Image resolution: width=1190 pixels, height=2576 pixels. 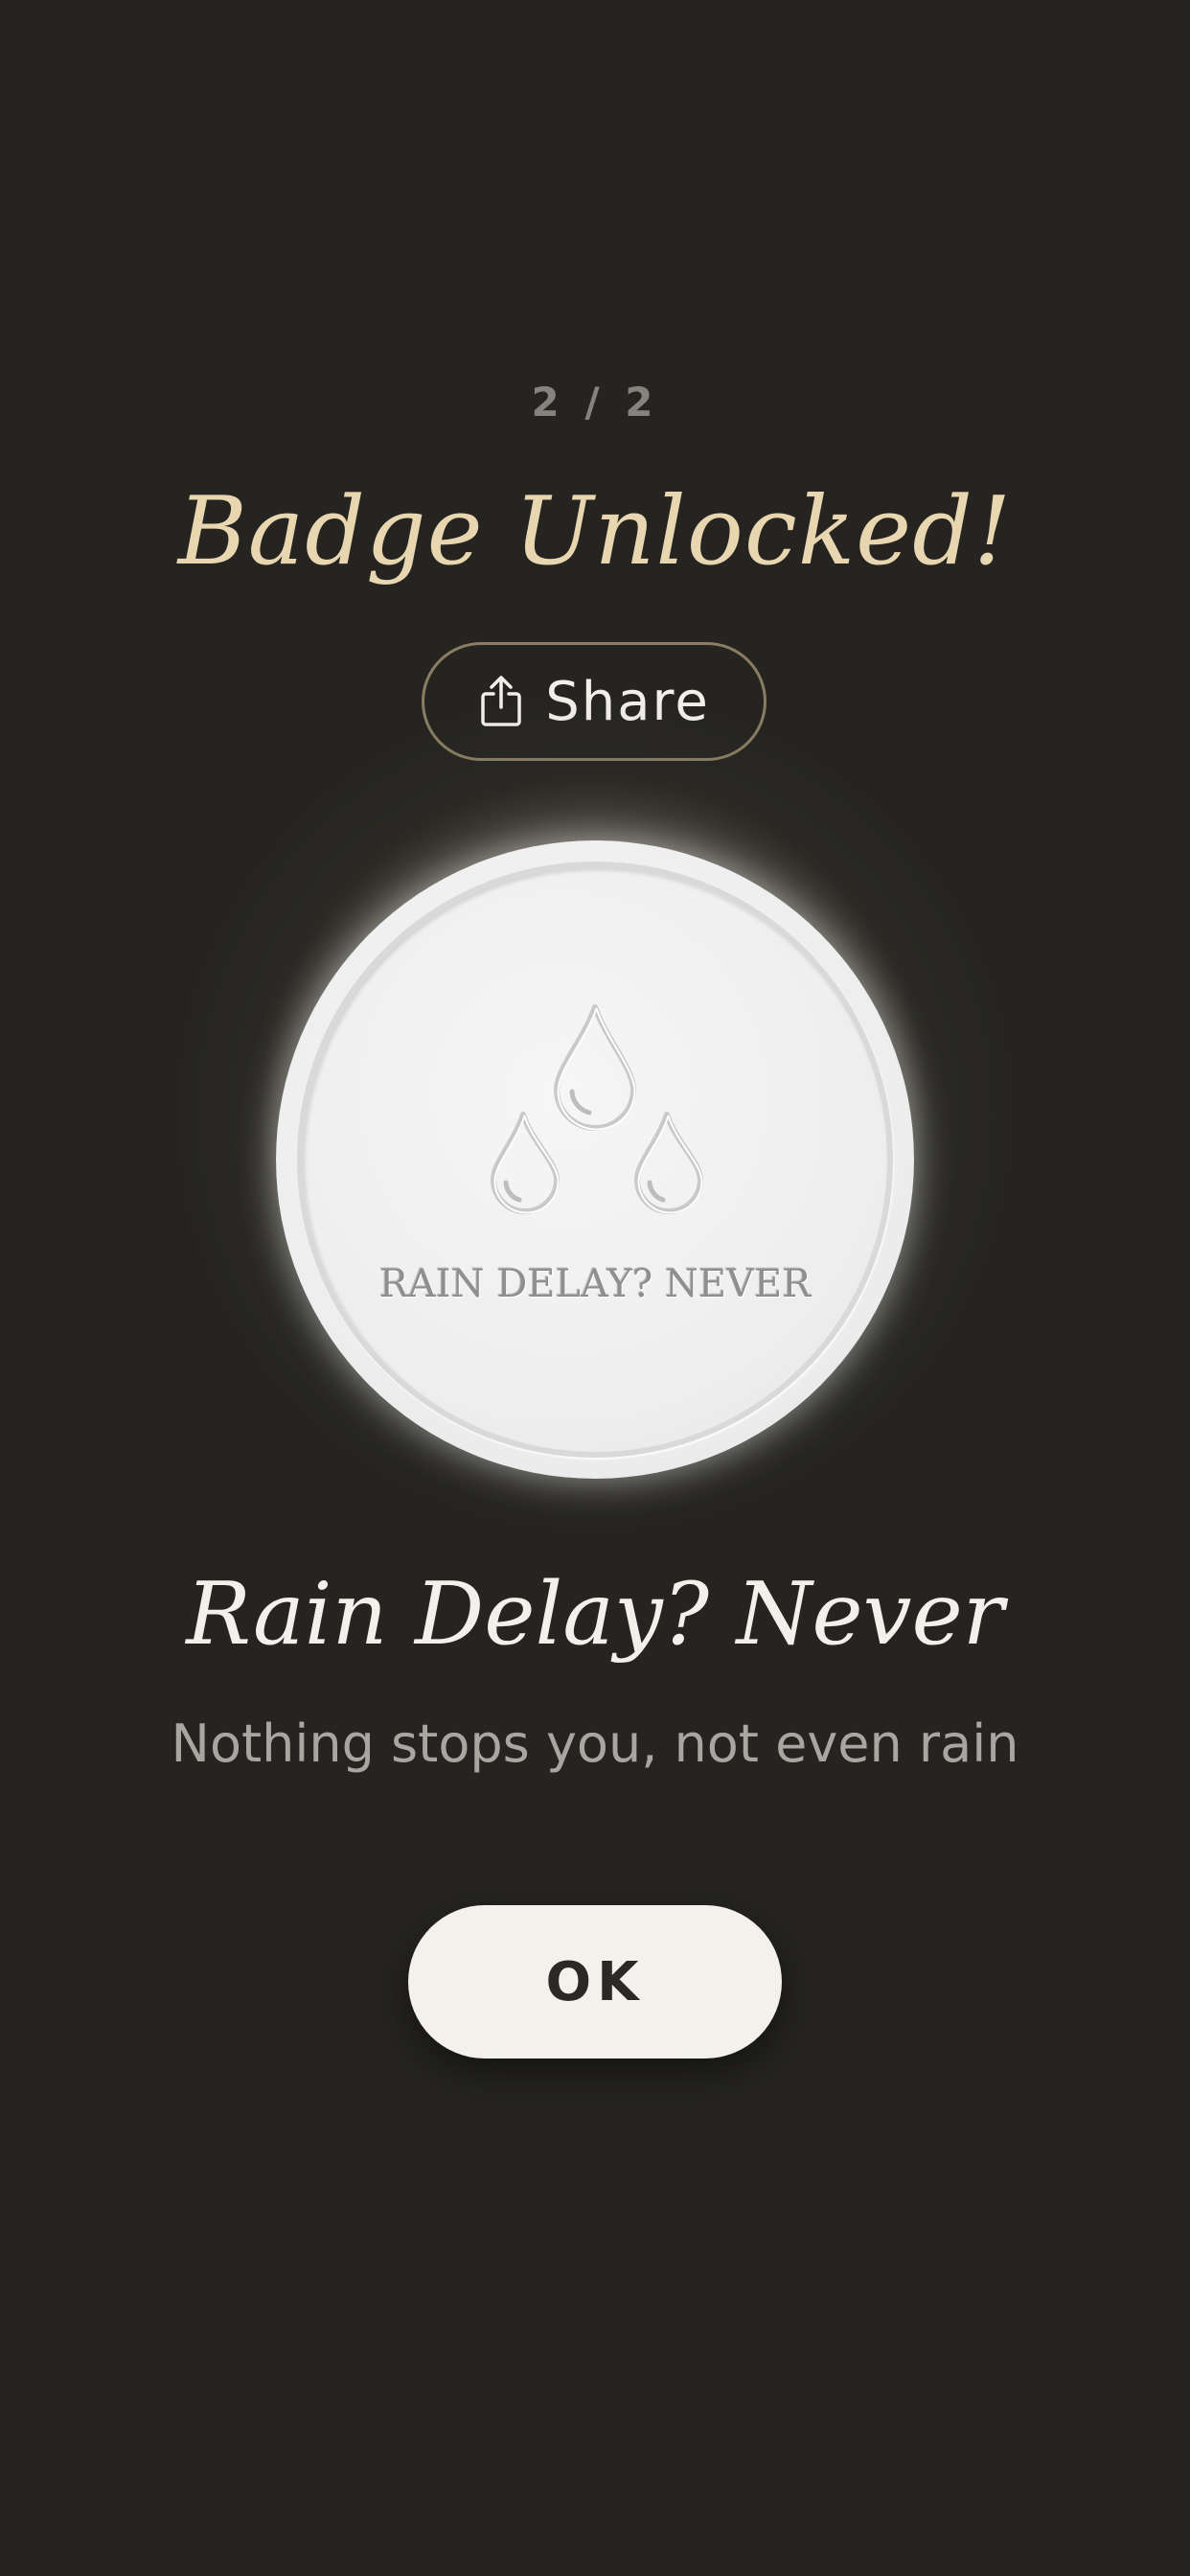 I want to click on badge-description: Nothing stops you, not even rain, so click(x=595, y=1744).